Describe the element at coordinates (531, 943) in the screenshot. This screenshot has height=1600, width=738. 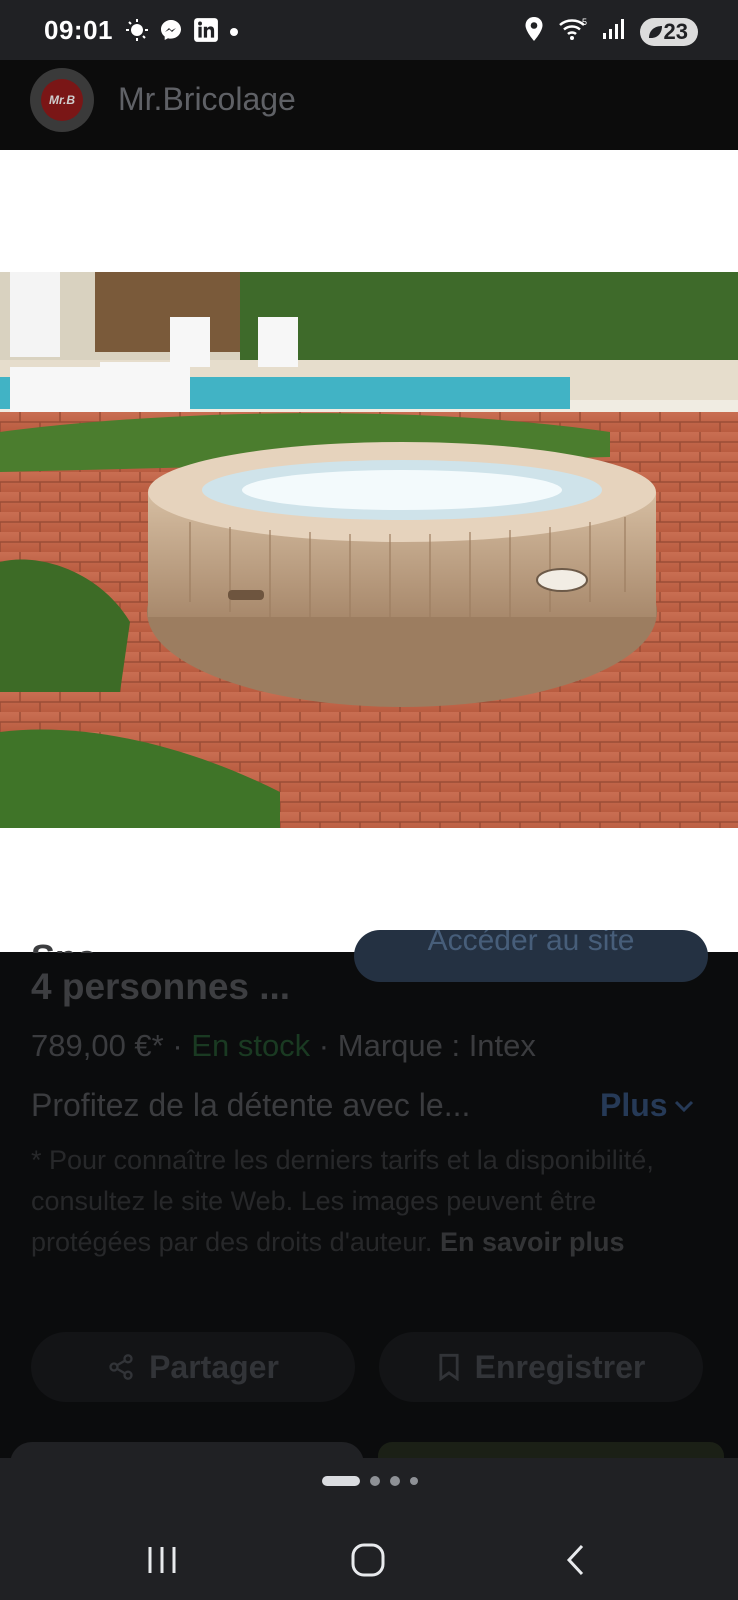
I see `visit-site-label: Accéder au site` at that location.